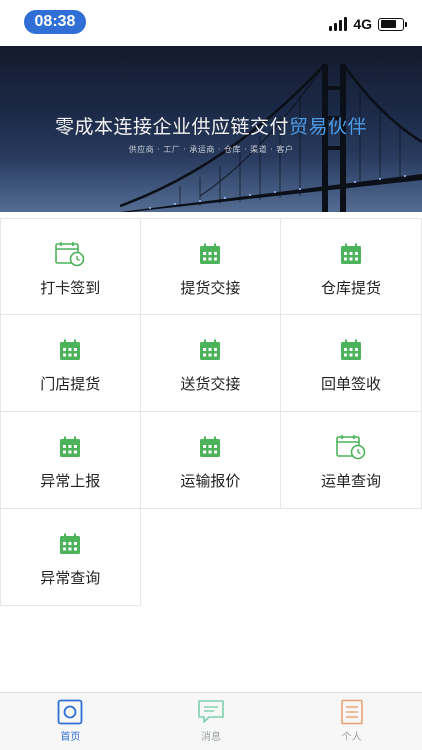  What do you see at coordinates (211, 711) in the screenshot?
I see `message-icon` at bounding box center [211, 711].